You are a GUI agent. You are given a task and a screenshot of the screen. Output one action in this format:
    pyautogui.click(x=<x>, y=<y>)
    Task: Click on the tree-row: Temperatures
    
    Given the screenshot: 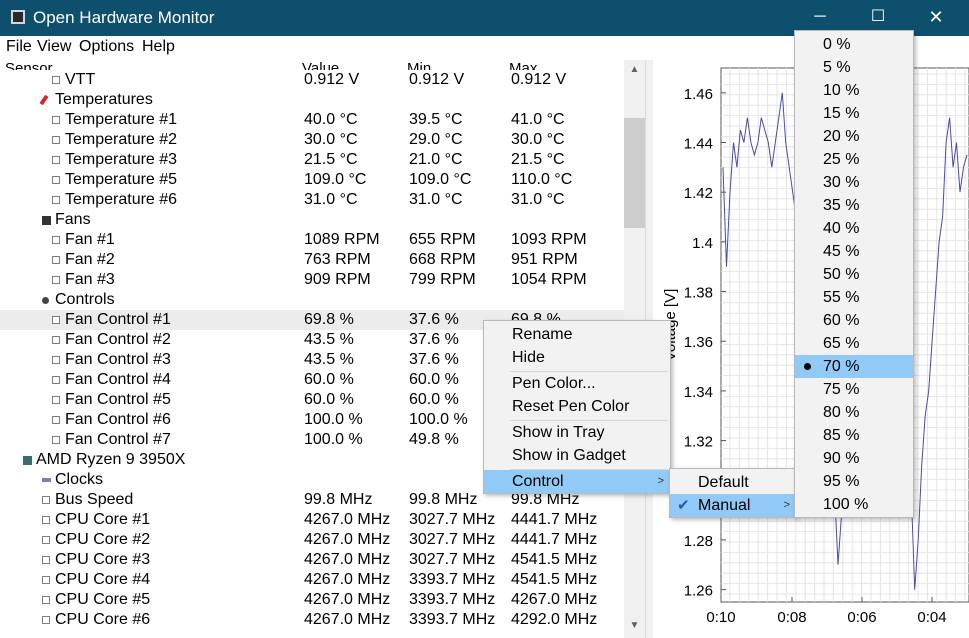 What is the action you would take?
    pyautogui.click(x=312, y=100)
    